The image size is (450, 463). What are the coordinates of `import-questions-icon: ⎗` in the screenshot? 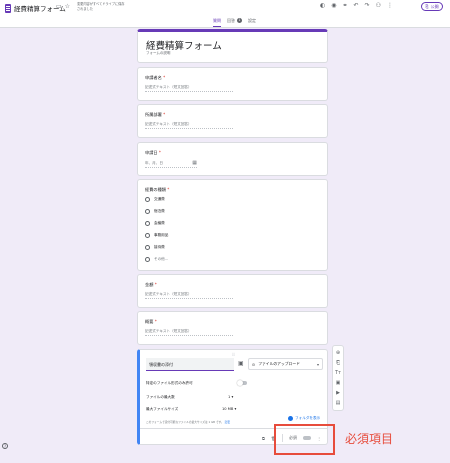 It's located at (338, 363).